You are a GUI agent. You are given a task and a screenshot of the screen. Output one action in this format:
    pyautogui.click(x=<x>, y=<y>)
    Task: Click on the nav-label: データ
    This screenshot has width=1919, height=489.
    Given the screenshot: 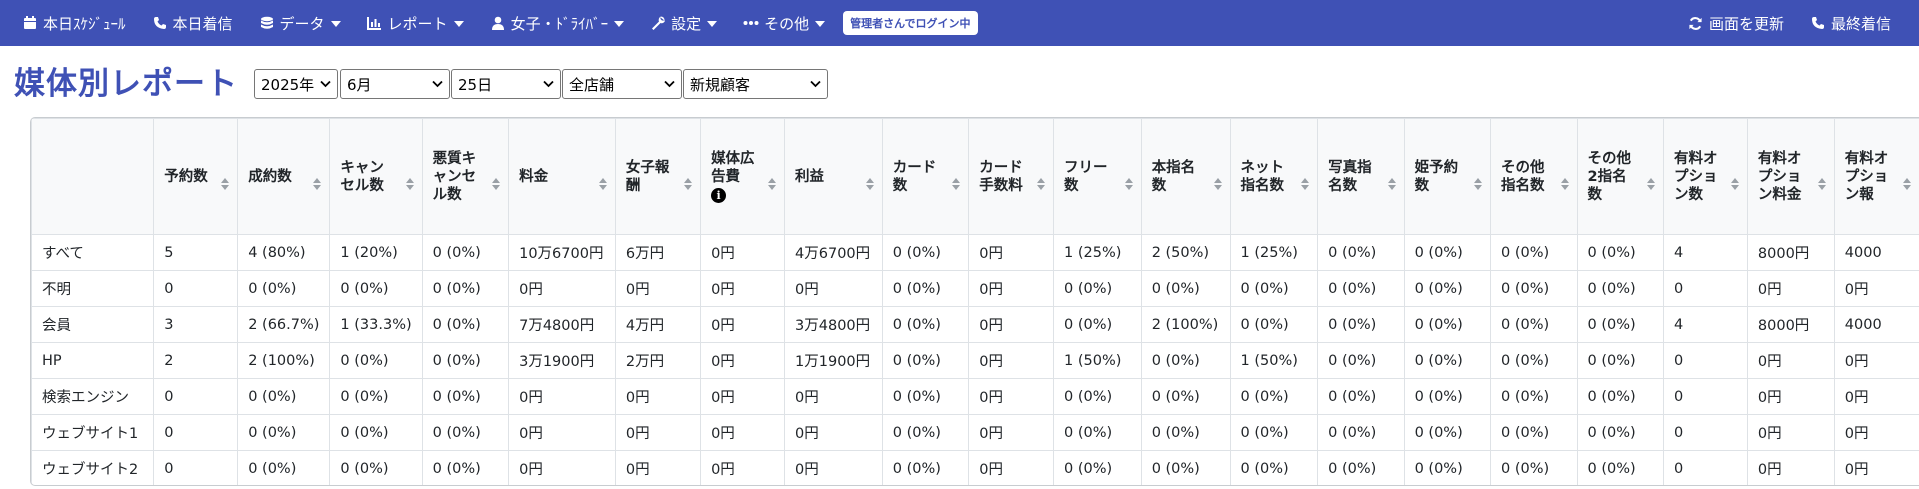 What is the action you would take?
    pyautogui.click(x=302, y=23)
    